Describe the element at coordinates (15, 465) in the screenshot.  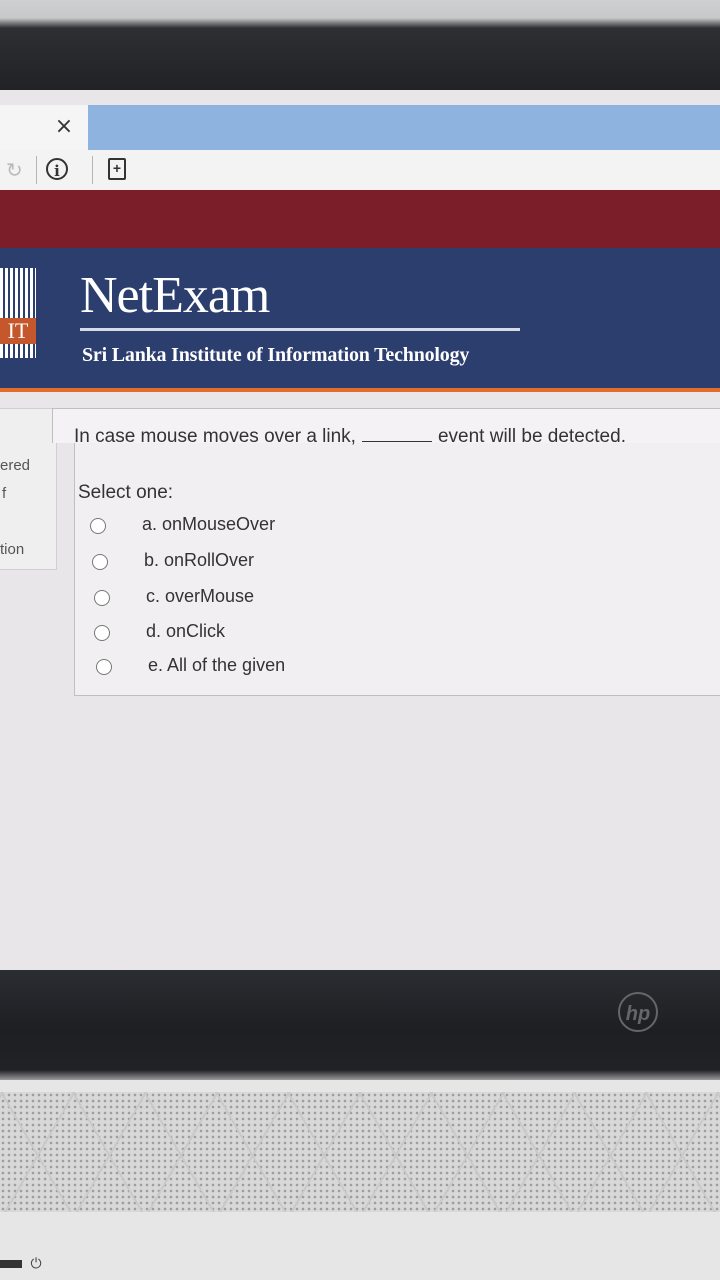
I see `sidebar-text: ered` at that location.